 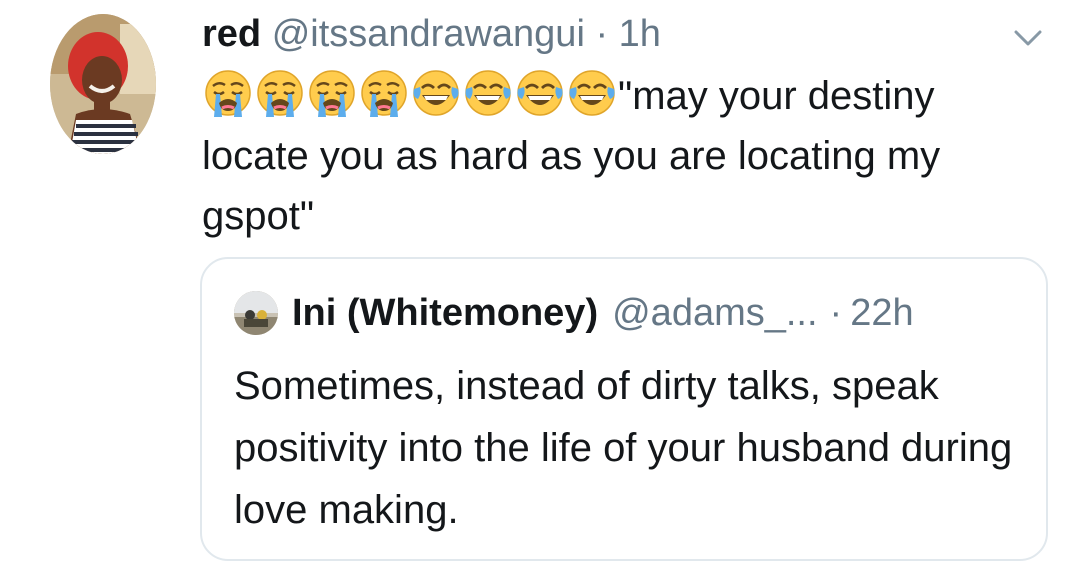 I want to click on handle: @itssandrawangui, so click(x=428, y=34).